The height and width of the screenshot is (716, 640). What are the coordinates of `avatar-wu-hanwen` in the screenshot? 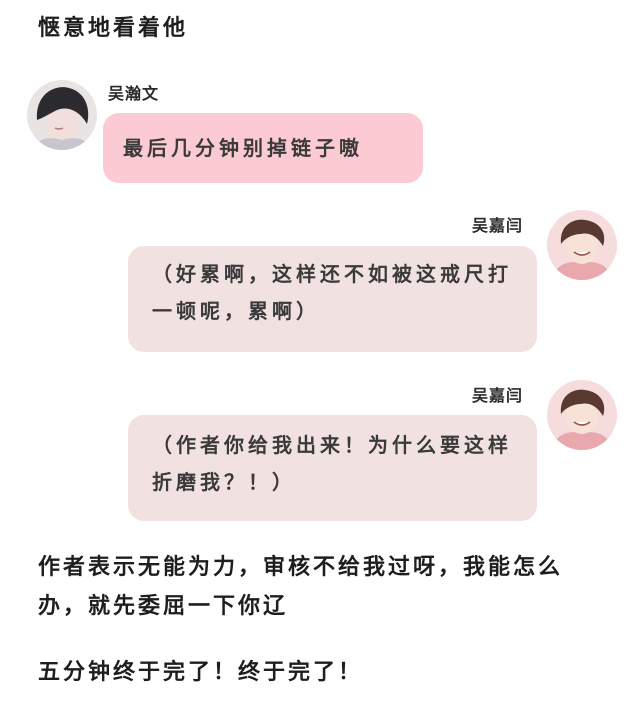 It's located at (62, 115).